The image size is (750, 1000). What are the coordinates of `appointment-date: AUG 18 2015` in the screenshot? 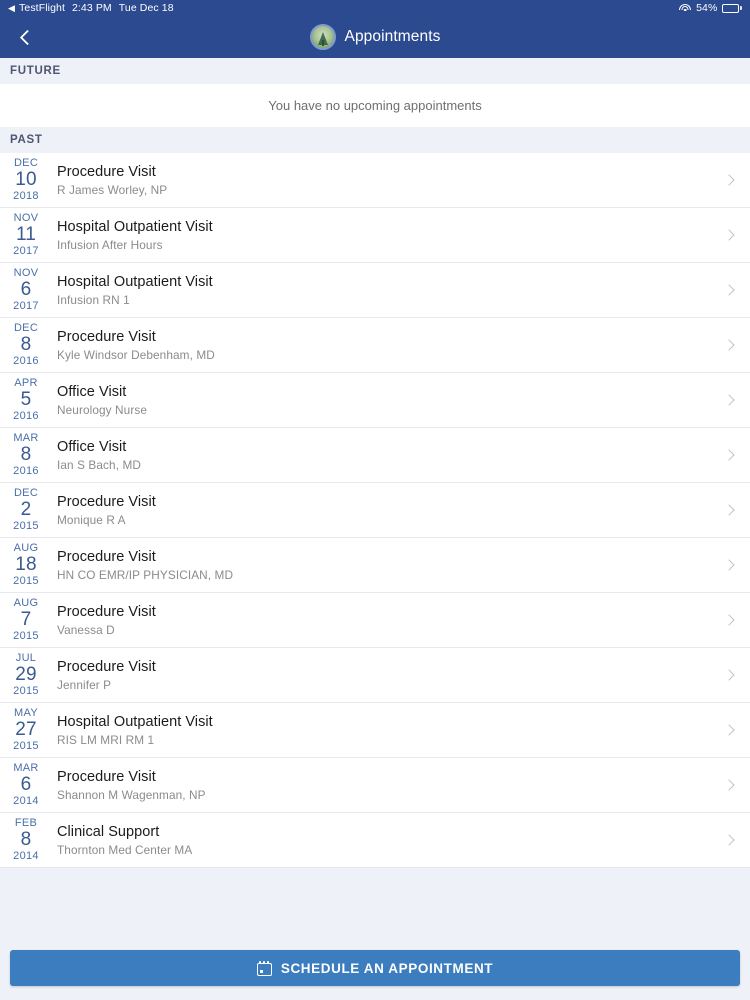 It's located at (26, 565).